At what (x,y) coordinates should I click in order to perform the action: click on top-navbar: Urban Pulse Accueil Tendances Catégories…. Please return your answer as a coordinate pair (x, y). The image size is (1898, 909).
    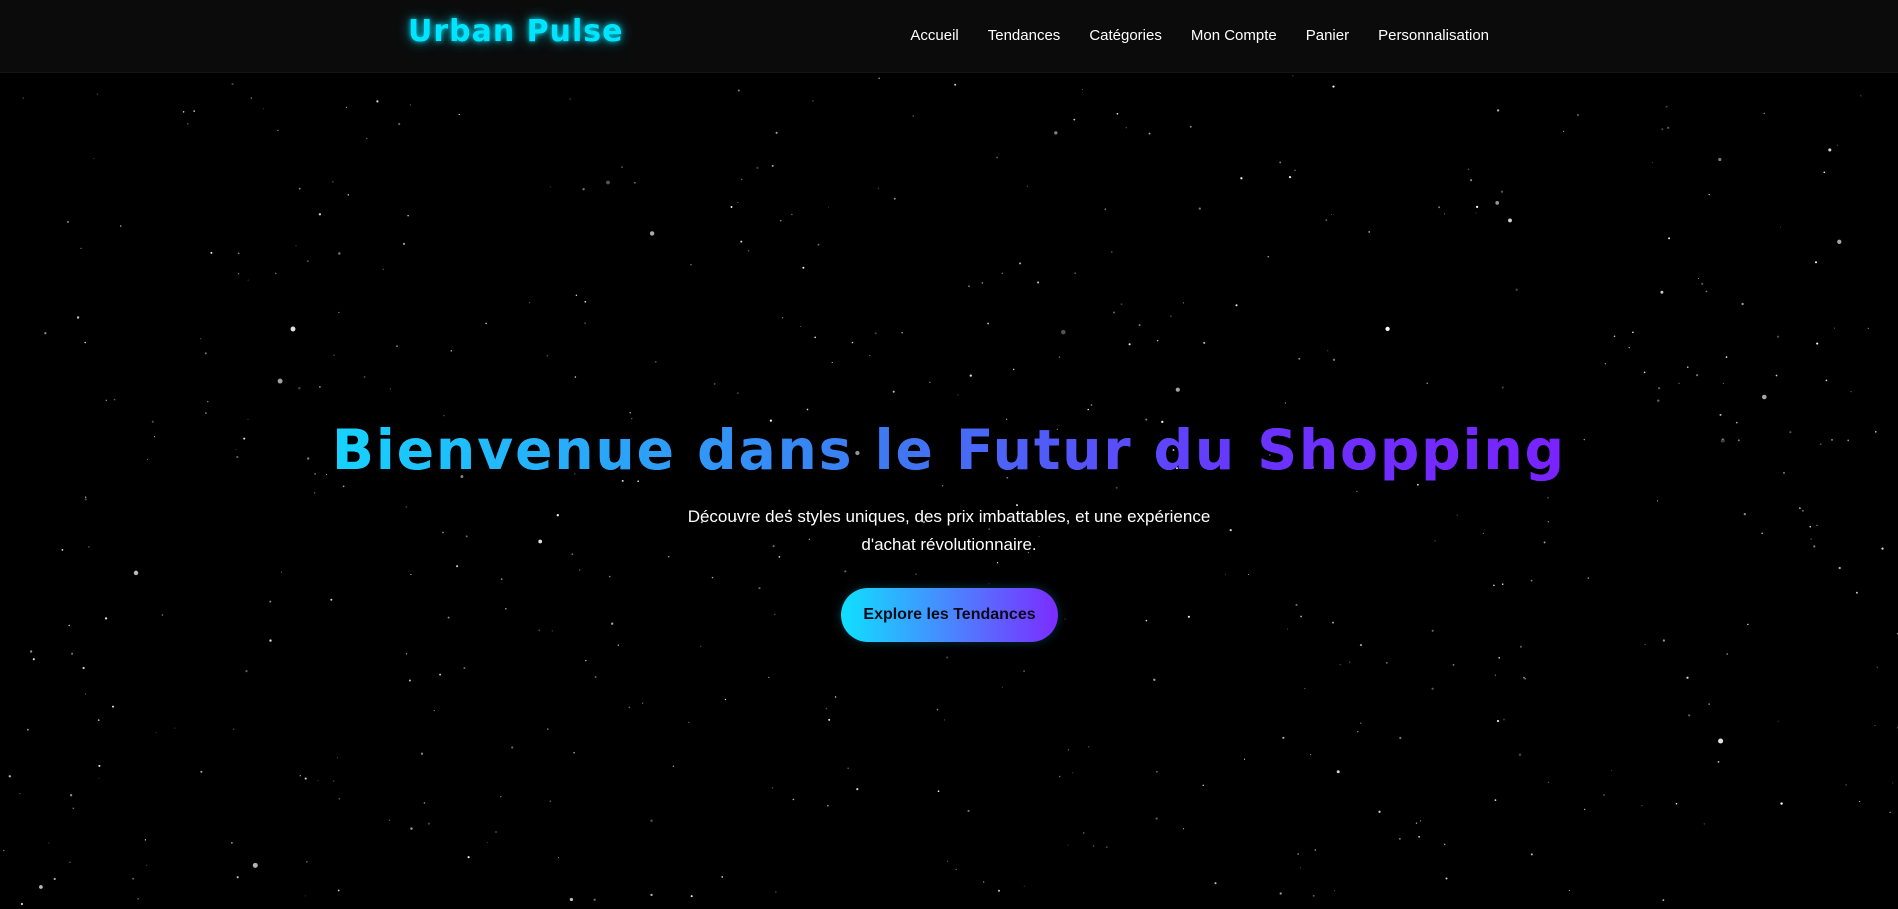
    Looking at the image, I should click on (949, 36).